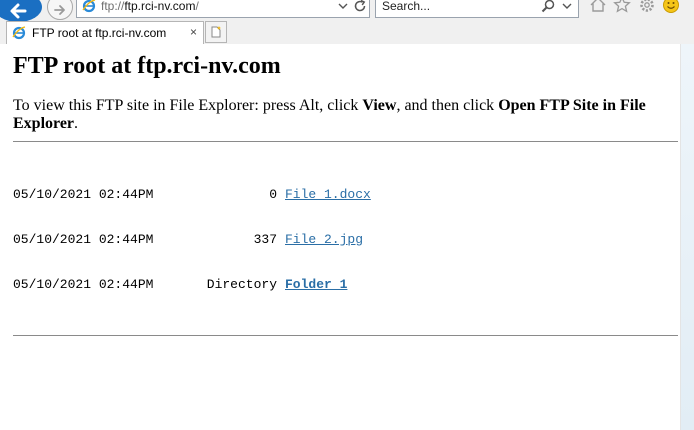 The height and width of the screenshot is (430, 694). What do you see at coordinates (567, 6) in the screenshot?
I see `search-dropdown-icon` at bounding box center [567, 6].